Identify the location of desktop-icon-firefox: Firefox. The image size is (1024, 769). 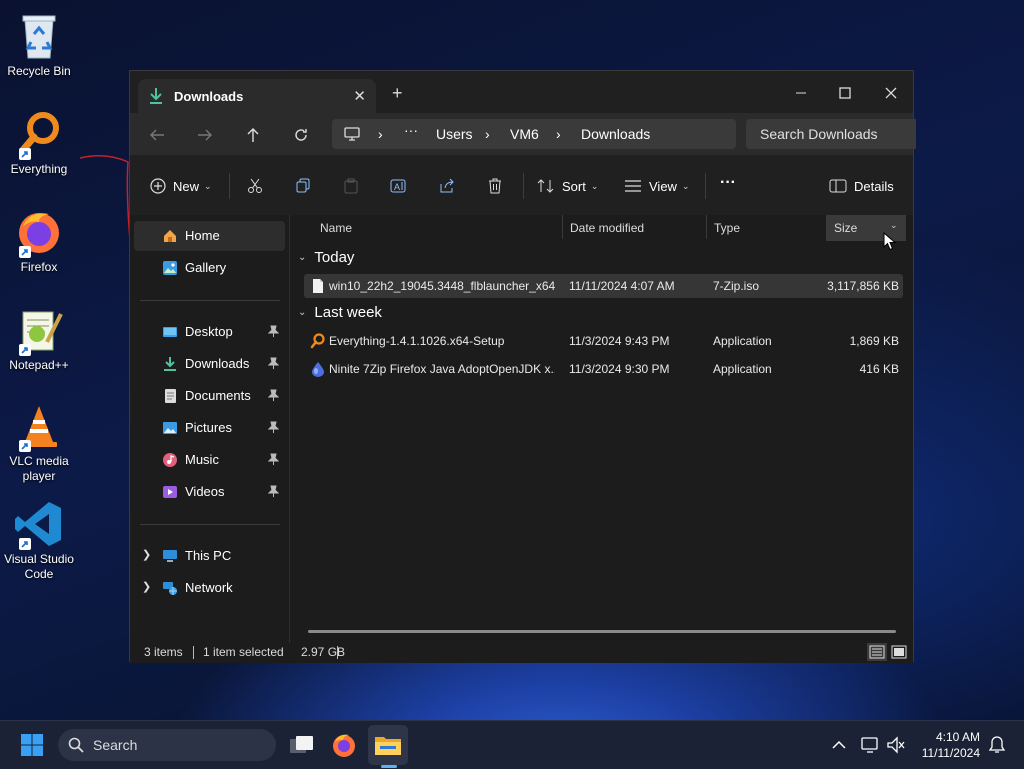
(39, 238).